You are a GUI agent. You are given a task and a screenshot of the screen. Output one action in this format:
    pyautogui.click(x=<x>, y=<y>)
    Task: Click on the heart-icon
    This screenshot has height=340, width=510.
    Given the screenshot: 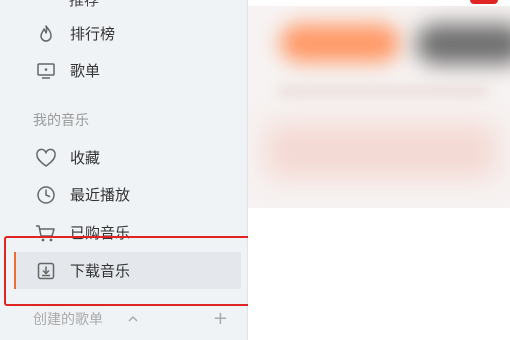 What is the action you would take?
    pyautogui.click(x=46, y=158)
    